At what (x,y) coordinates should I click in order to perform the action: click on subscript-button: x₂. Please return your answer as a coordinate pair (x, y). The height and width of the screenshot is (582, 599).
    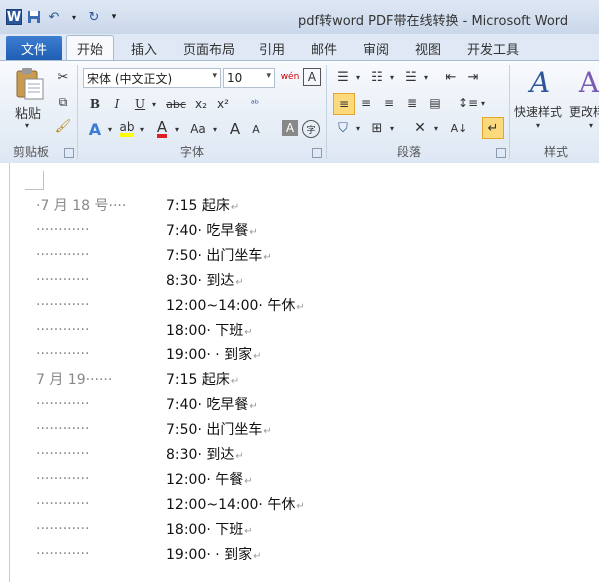
    Looking at the image, I should click on (201, 104).